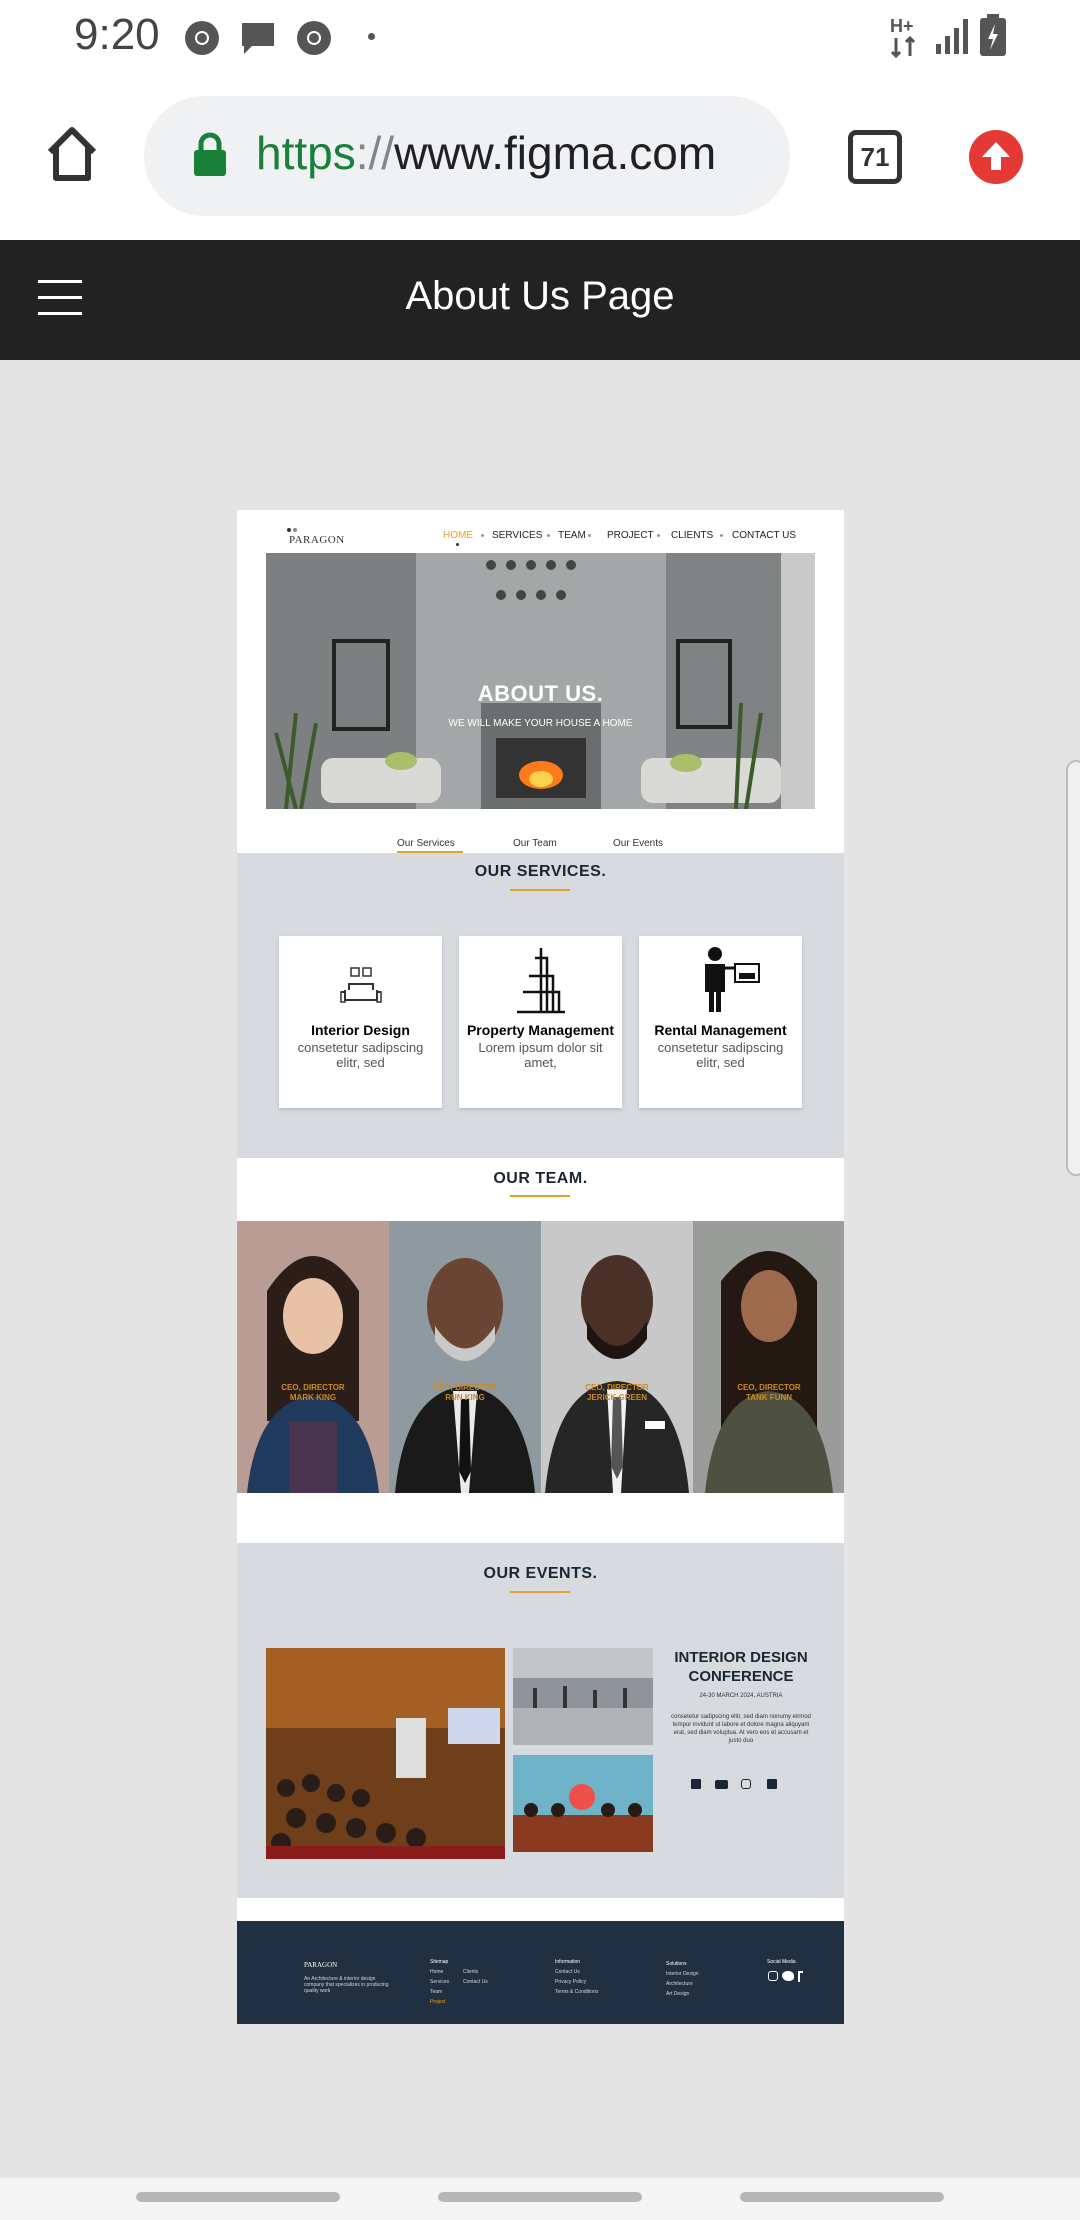  What do you see at coordinates (679, 1984) in the screenshot?
I see `footer-link: Architecture` at bounding box center [679, 1984].